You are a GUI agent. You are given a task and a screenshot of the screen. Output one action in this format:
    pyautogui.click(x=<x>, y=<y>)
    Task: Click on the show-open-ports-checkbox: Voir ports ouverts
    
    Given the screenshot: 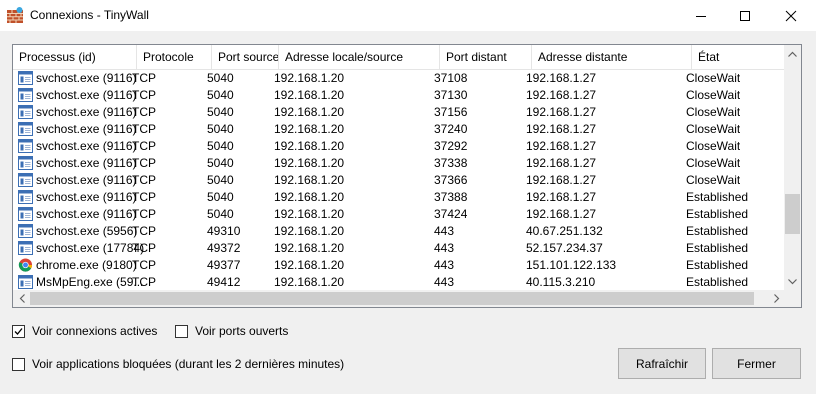 What is the action you would take?
    pyautogui.click(x=231, y=331)
    